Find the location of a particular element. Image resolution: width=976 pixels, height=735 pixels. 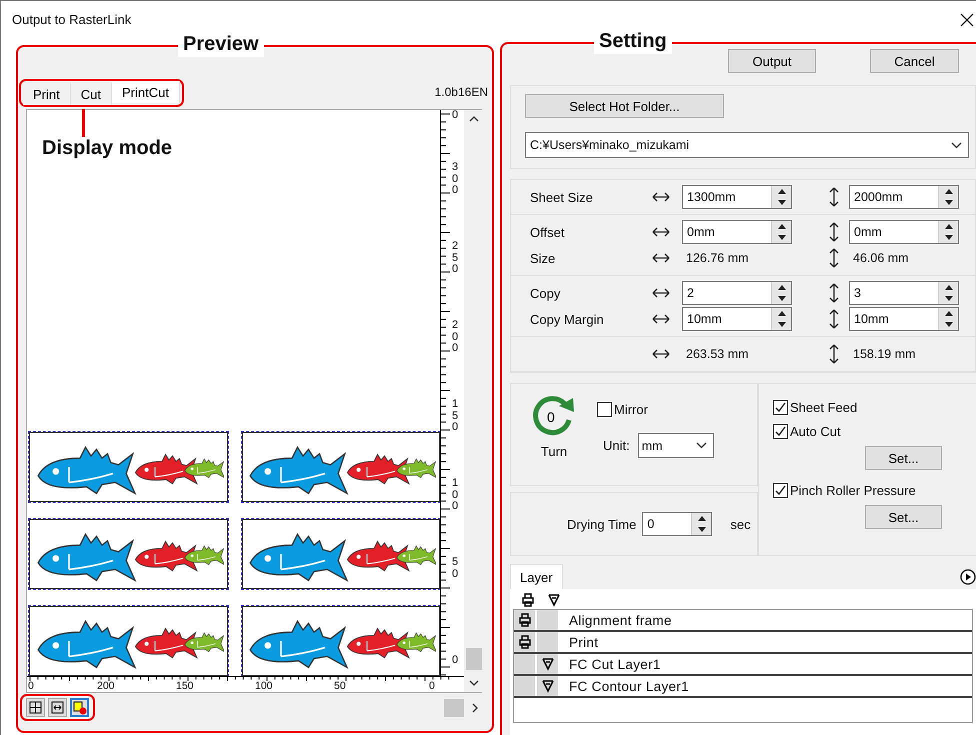

dialog-button: Output is located at coordinates (772, 61).